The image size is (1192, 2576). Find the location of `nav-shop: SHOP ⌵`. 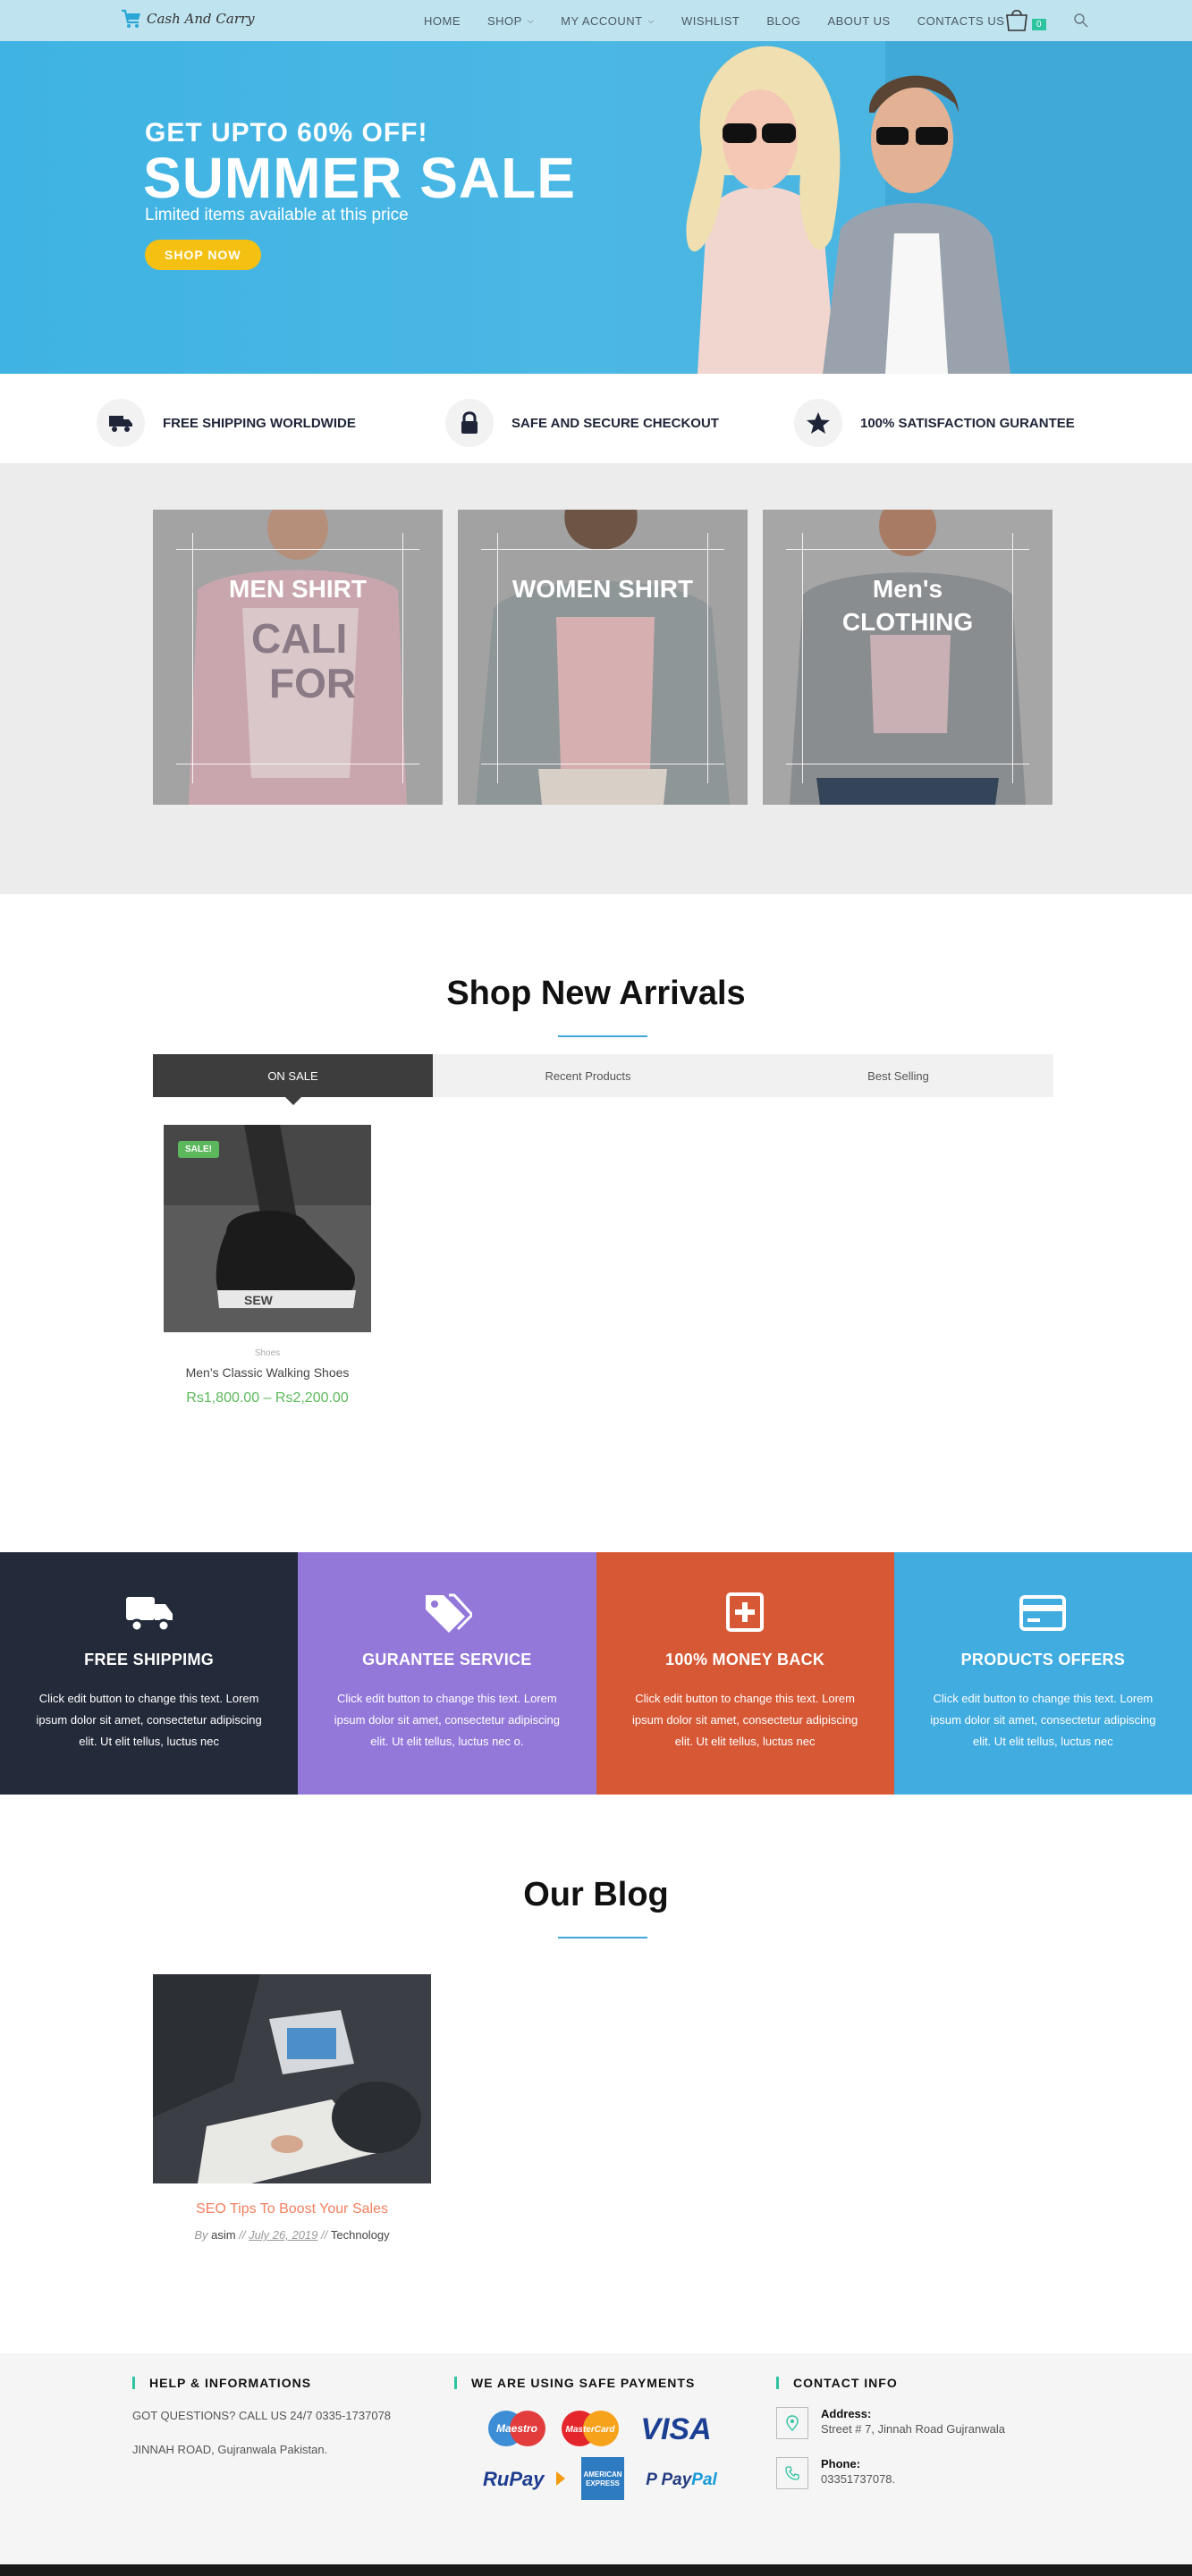

nav-shop: SHOP ⌵ is located at coordinates (510, 21).